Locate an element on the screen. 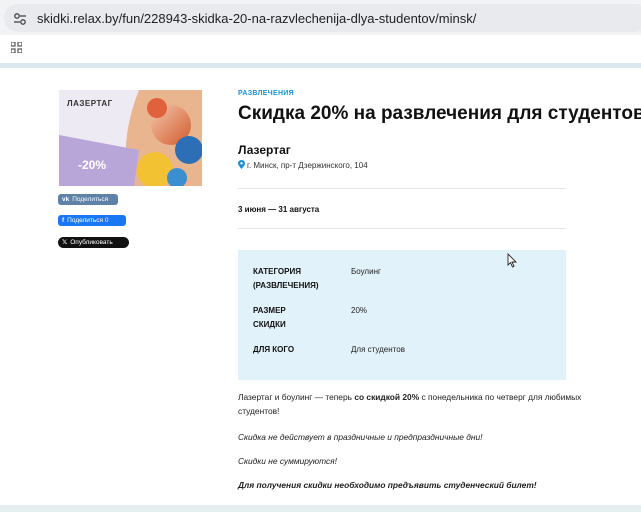 The height and width of the screenshot is (512, 641). details-key-audience: ДЛЯ КОГО is located at coordinates (274, 349).